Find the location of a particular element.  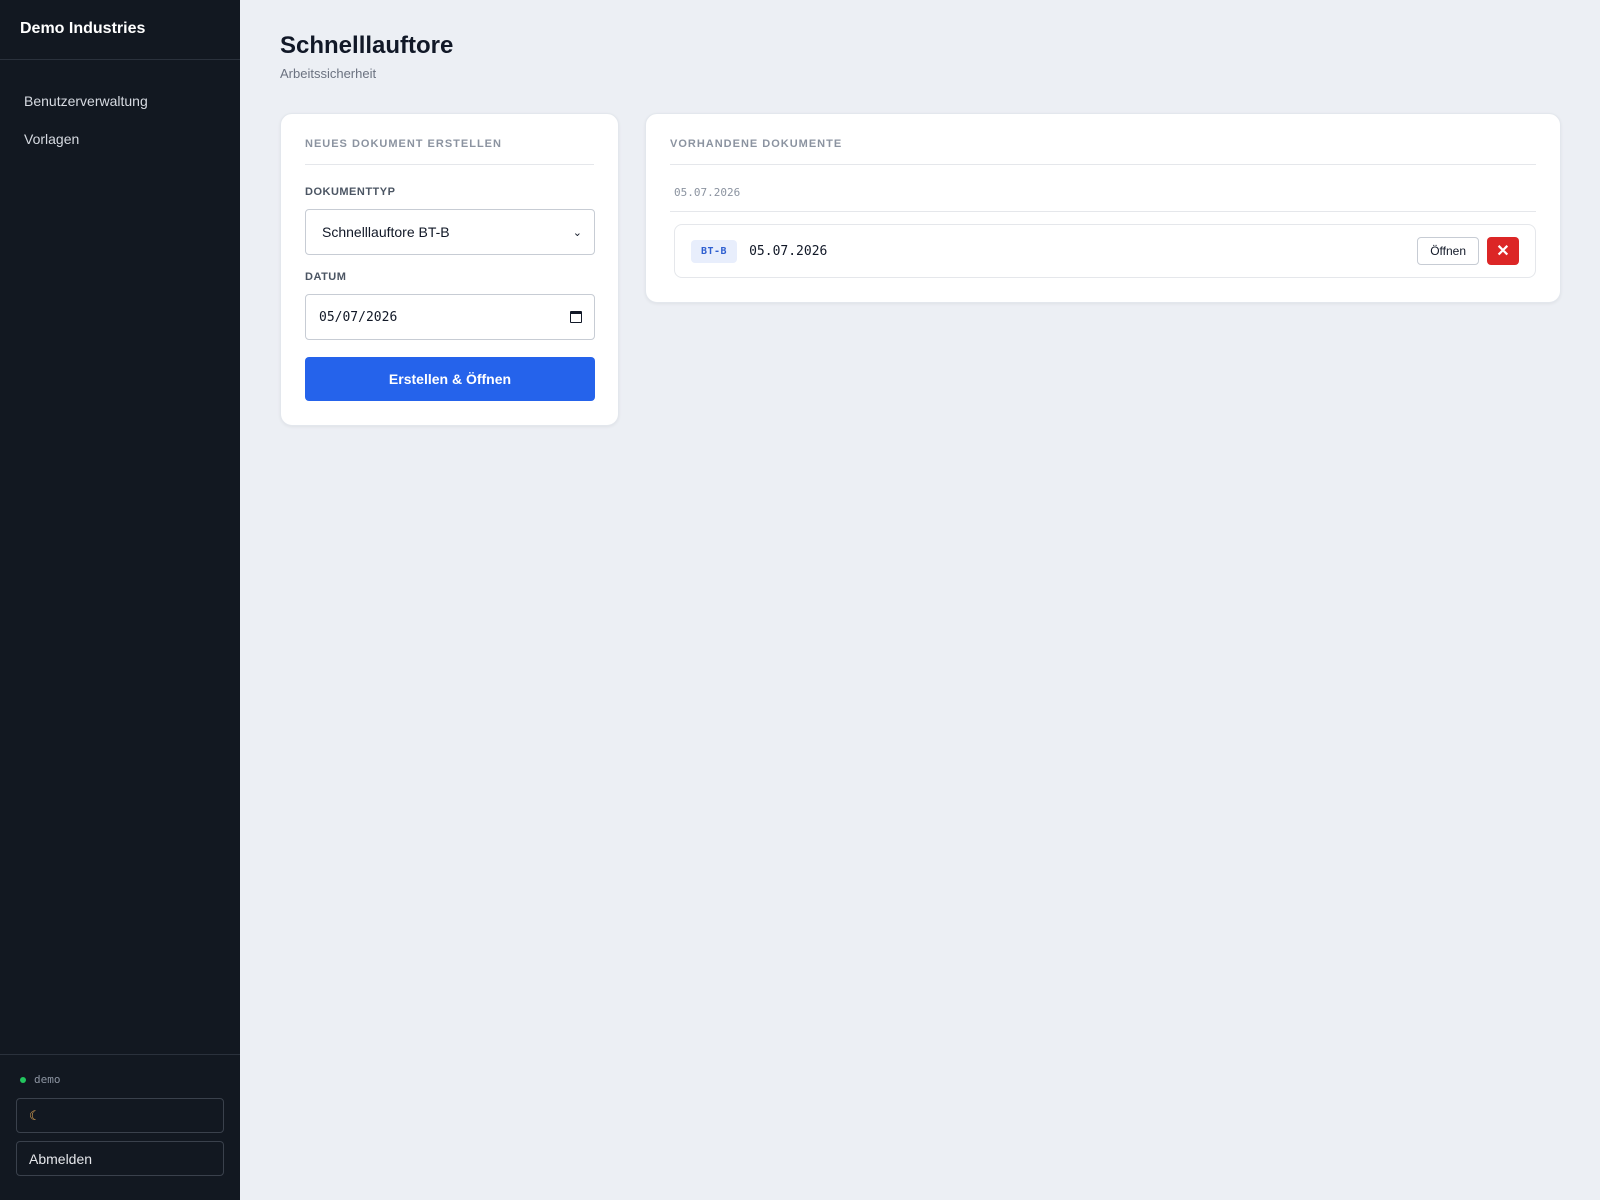

sidebar-item-benutzerverwaltung: Benutzerverwaltung is located at coordinates (120, 101).